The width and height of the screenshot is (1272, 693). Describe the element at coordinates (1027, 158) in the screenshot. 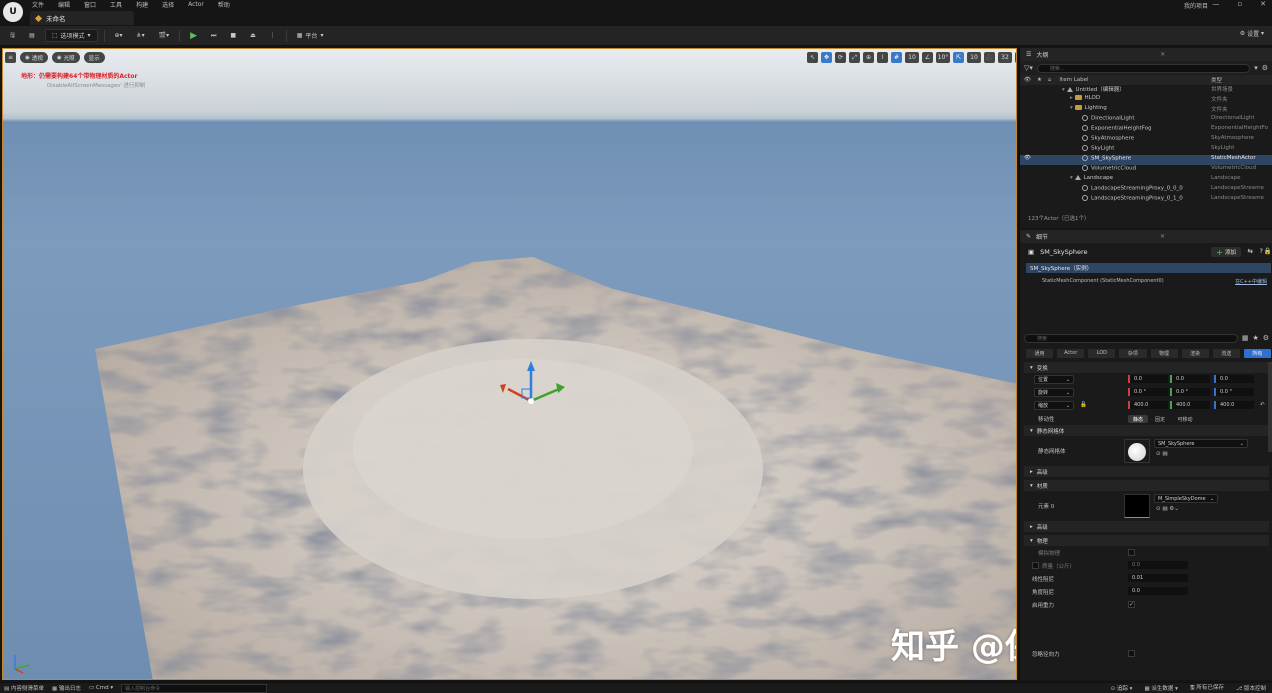

I see `eye-icon: 👁` at that location.